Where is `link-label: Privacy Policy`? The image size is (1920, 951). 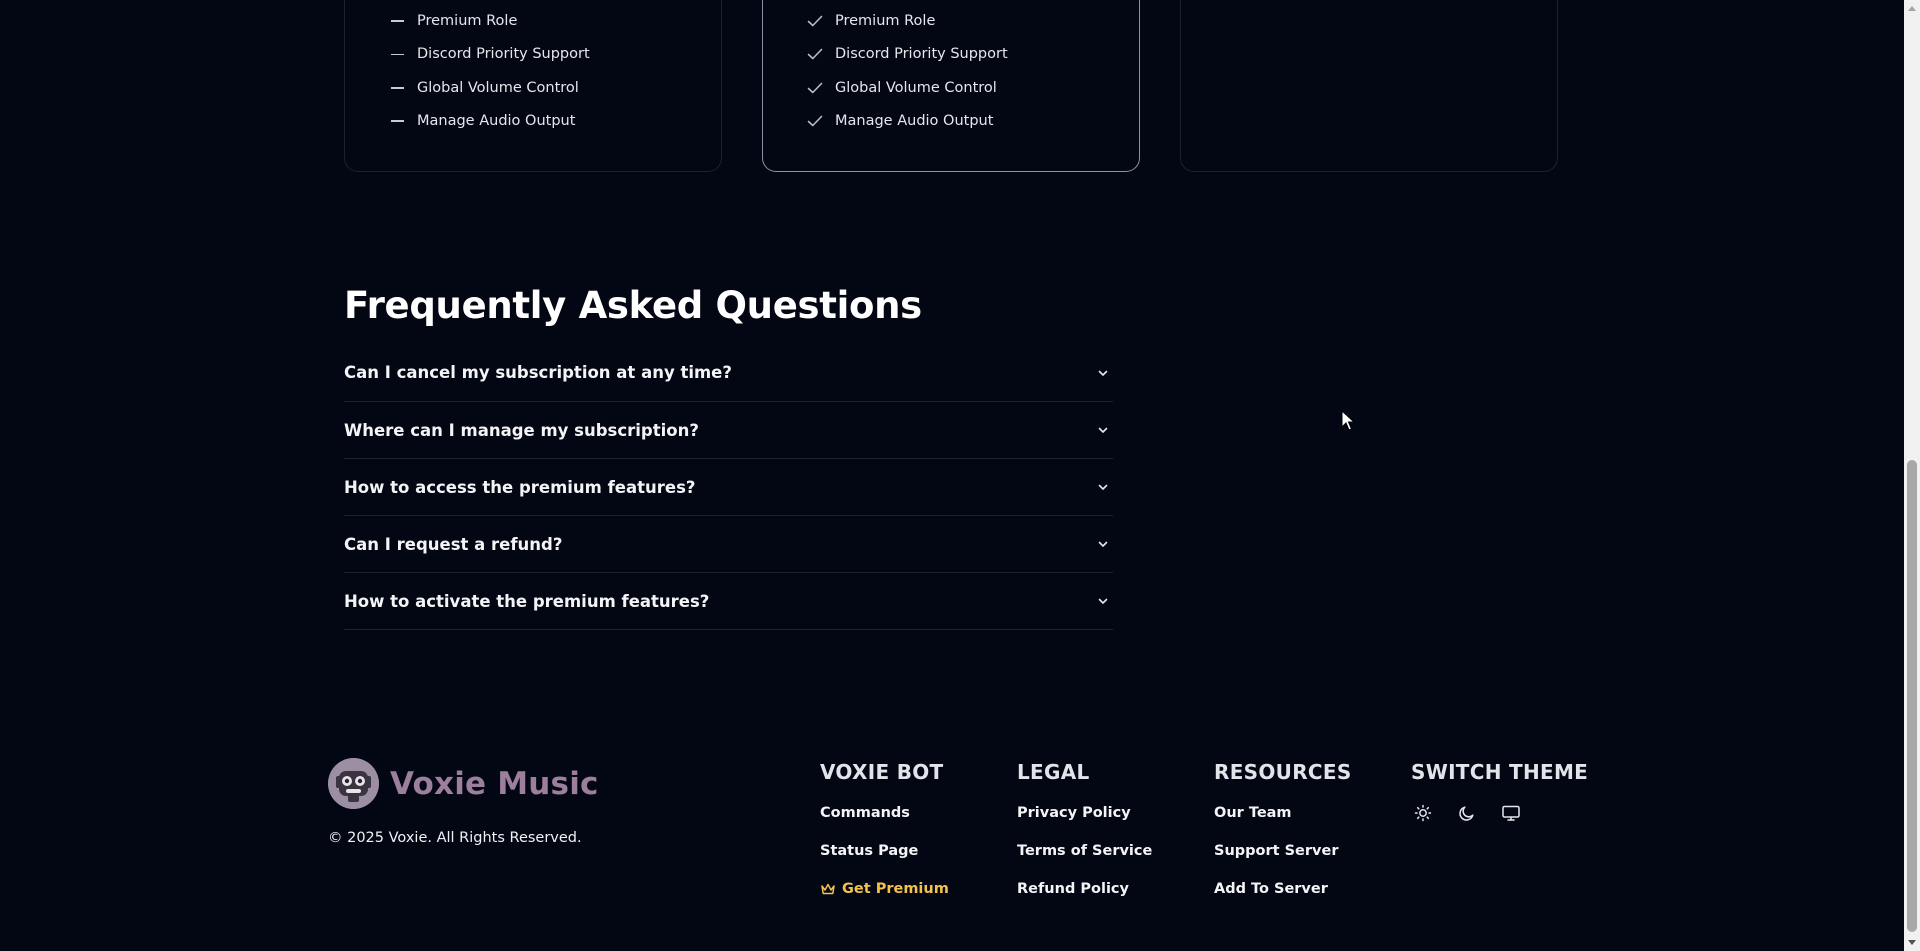
link-label: Privacy Policy is located at coordinates (1074, 813).